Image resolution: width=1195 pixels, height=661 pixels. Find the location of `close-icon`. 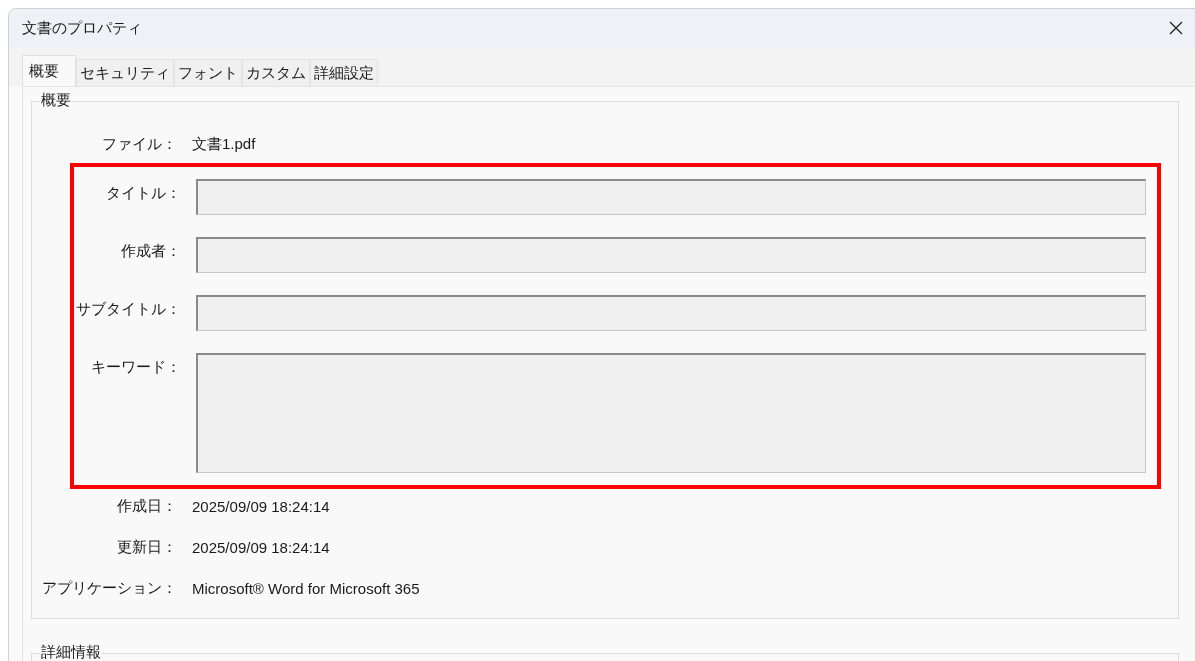

close-icon is located at coordinates (1176, 28).